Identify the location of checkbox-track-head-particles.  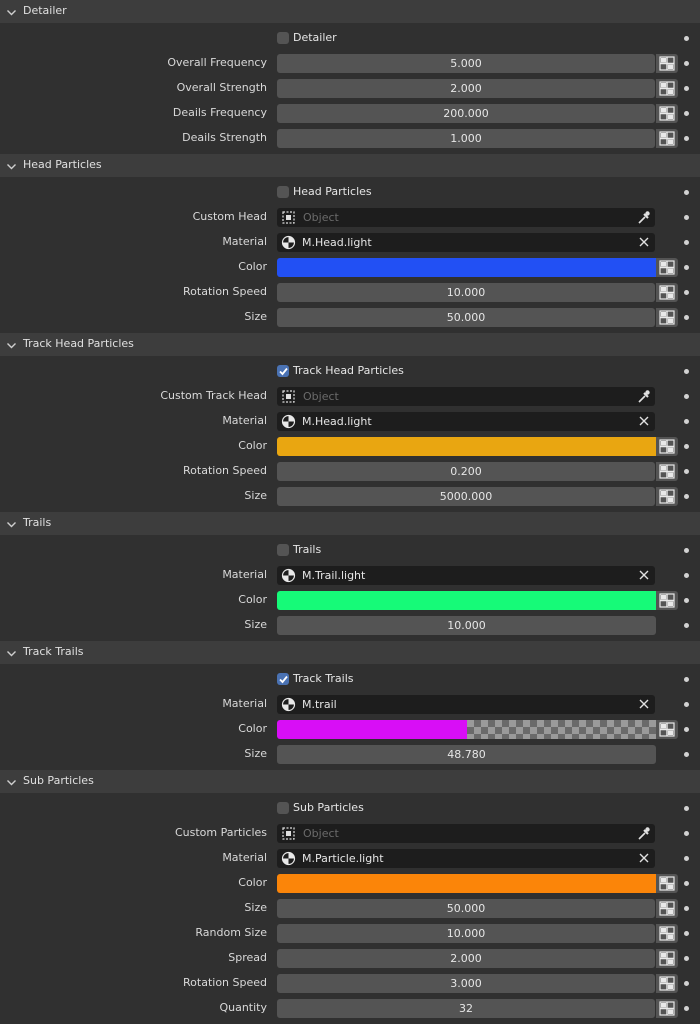
(283, 371).